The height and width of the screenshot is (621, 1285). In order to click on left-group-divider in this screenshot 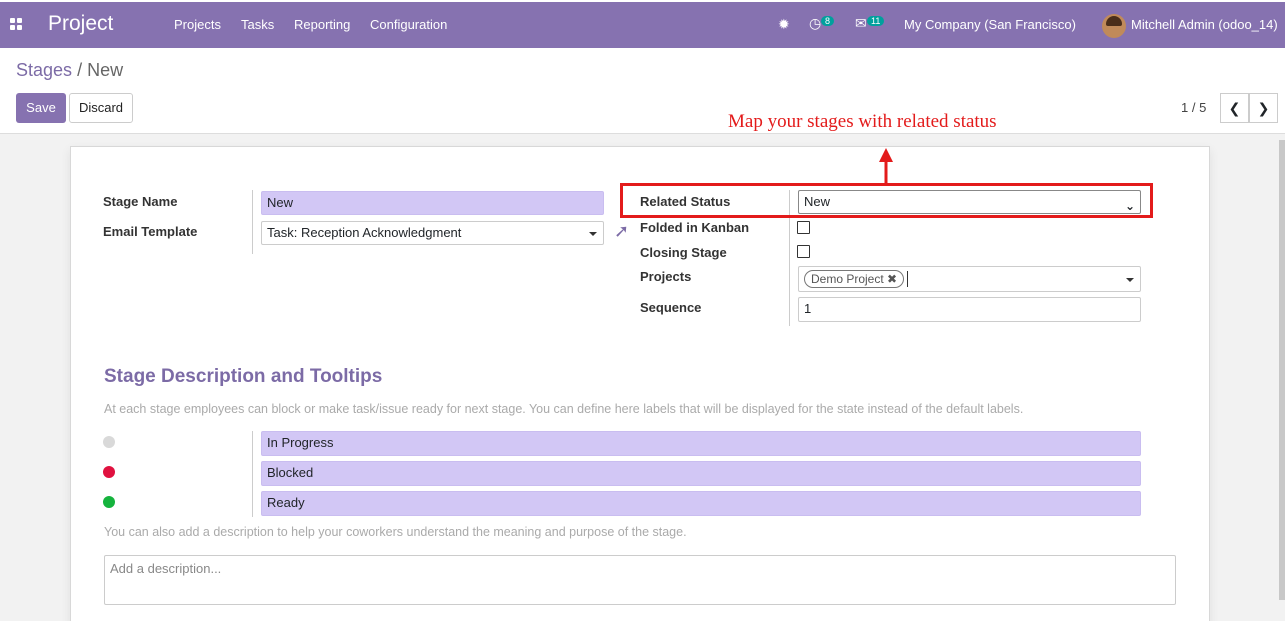, I will do `click(252, 222)`.